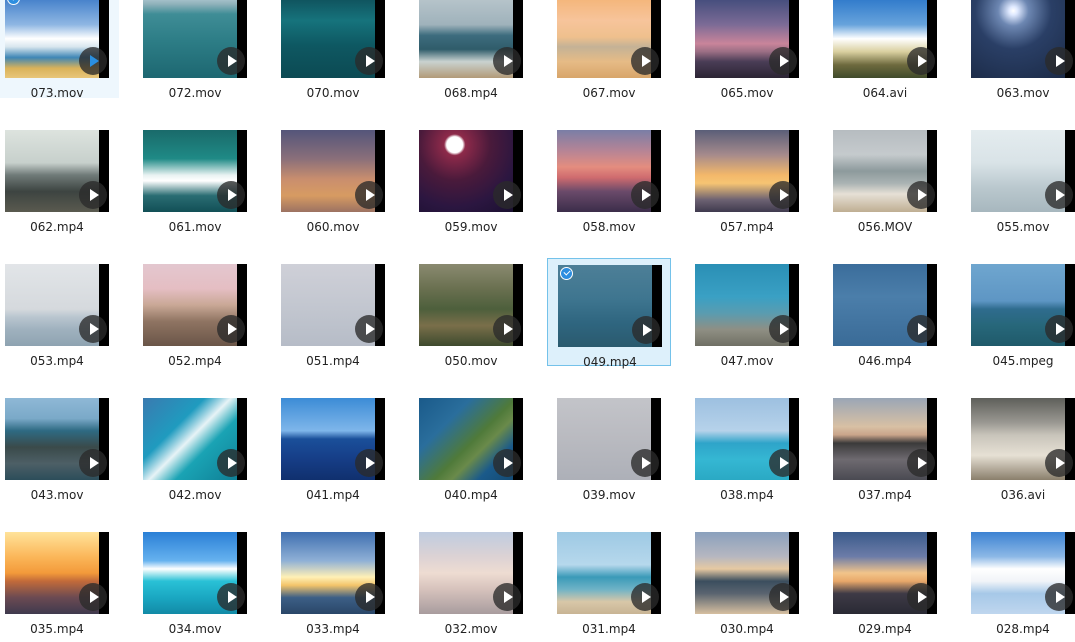  I want to click on file-item: 030.mp4, so click(747, 581).